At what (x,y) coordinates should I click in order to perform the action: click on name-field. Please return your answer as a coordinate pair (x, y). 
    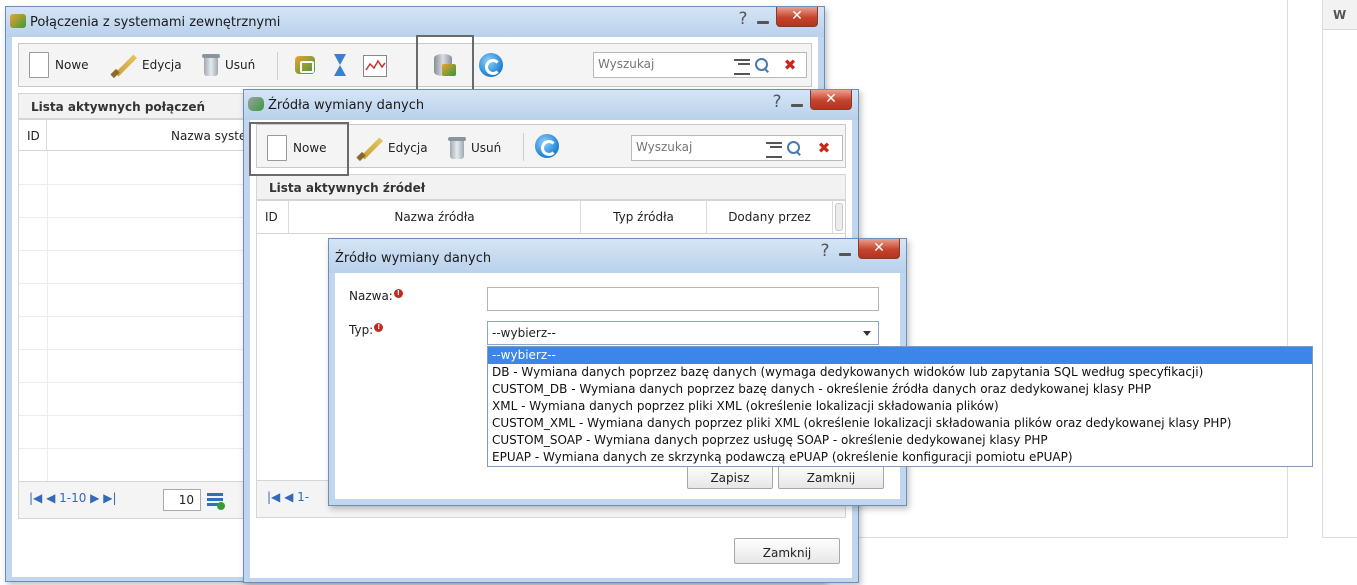
    Looking at the image, I should click on (683, 299).